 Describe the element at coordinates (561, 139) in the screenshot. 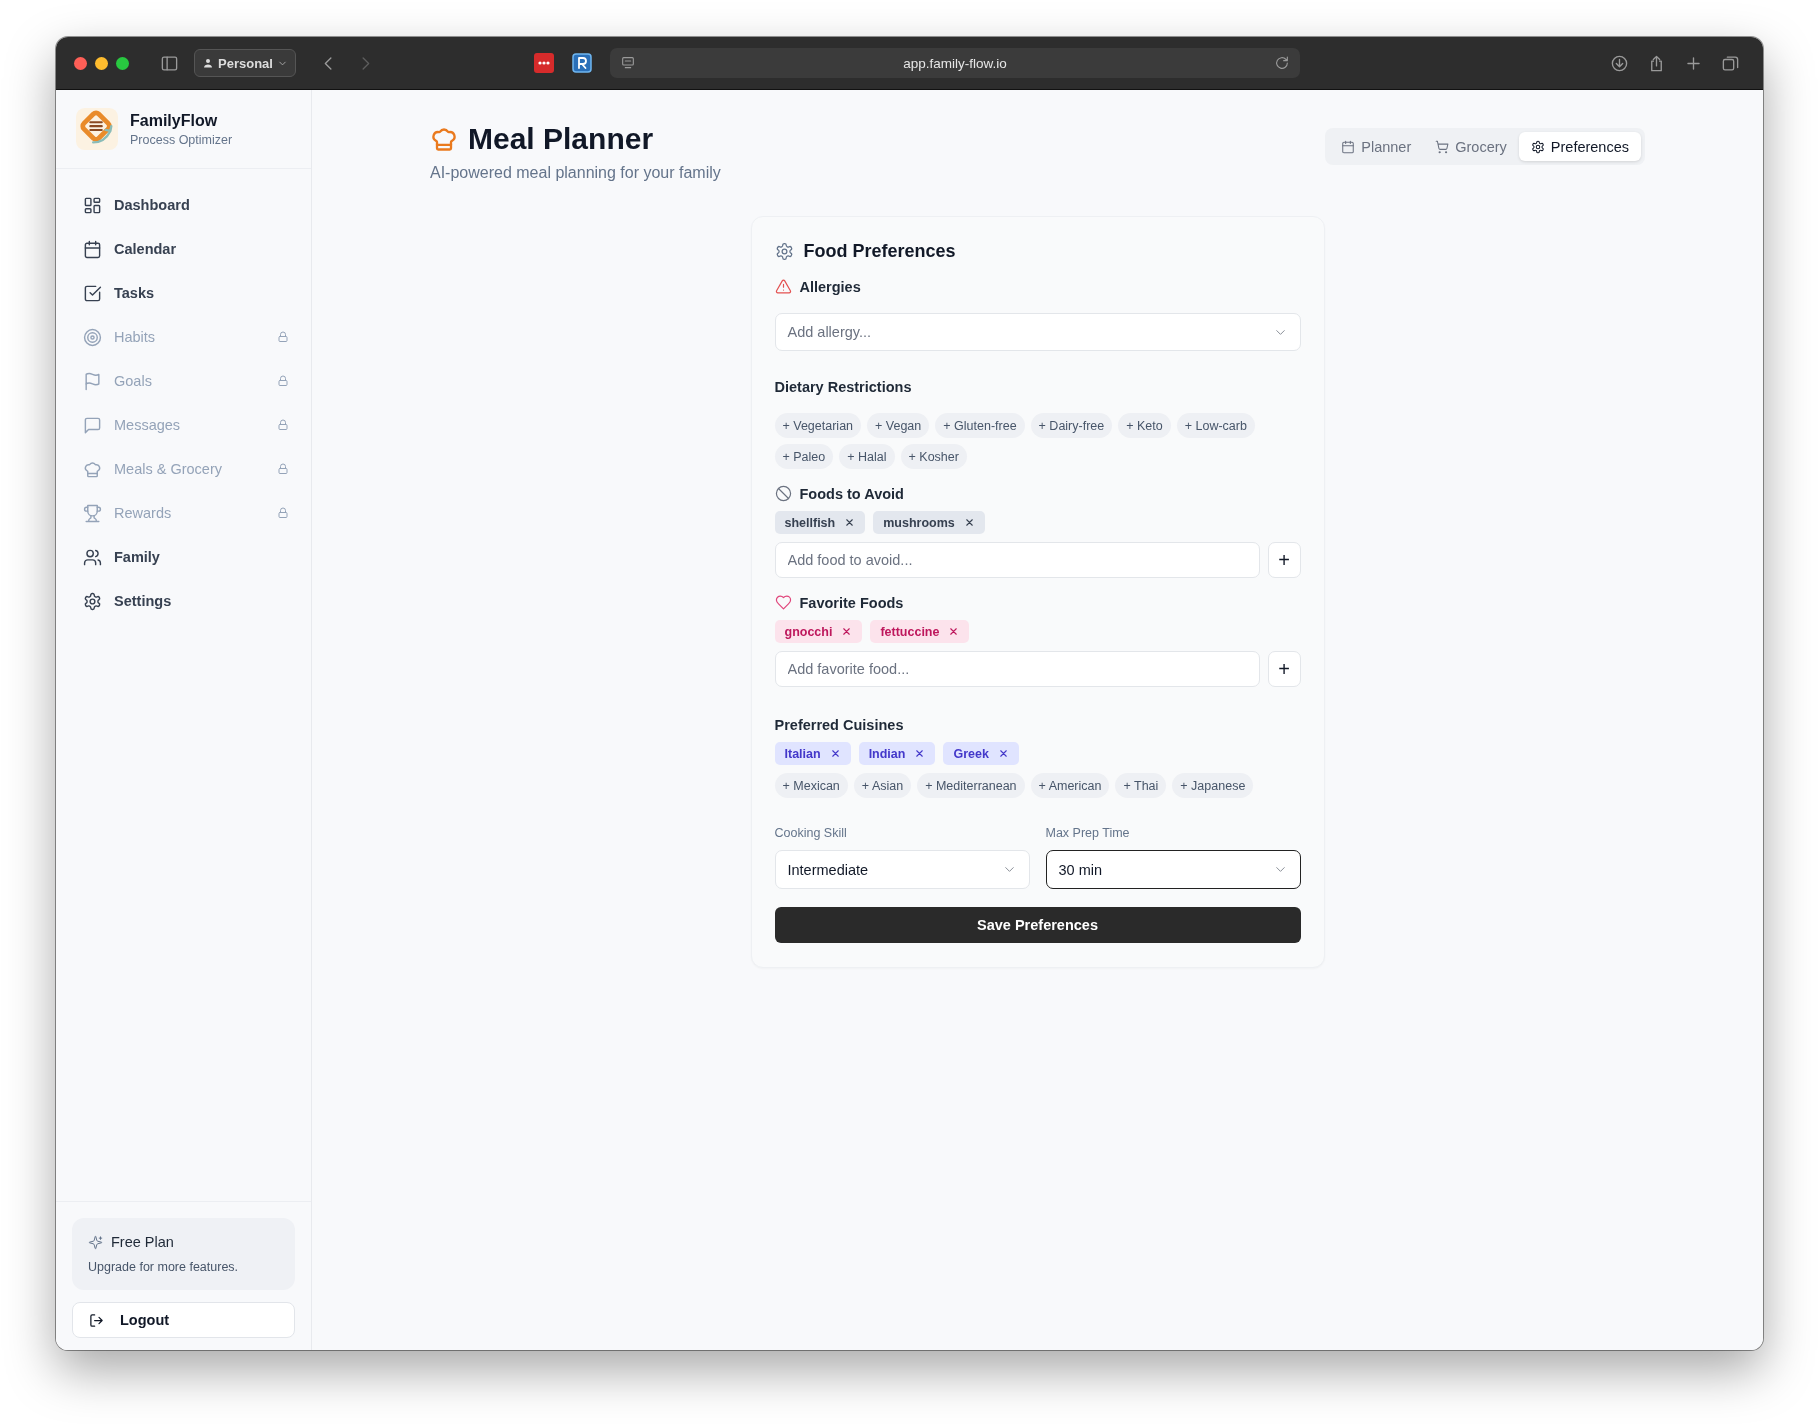

I see `page-title: Meal Planner` at that location.